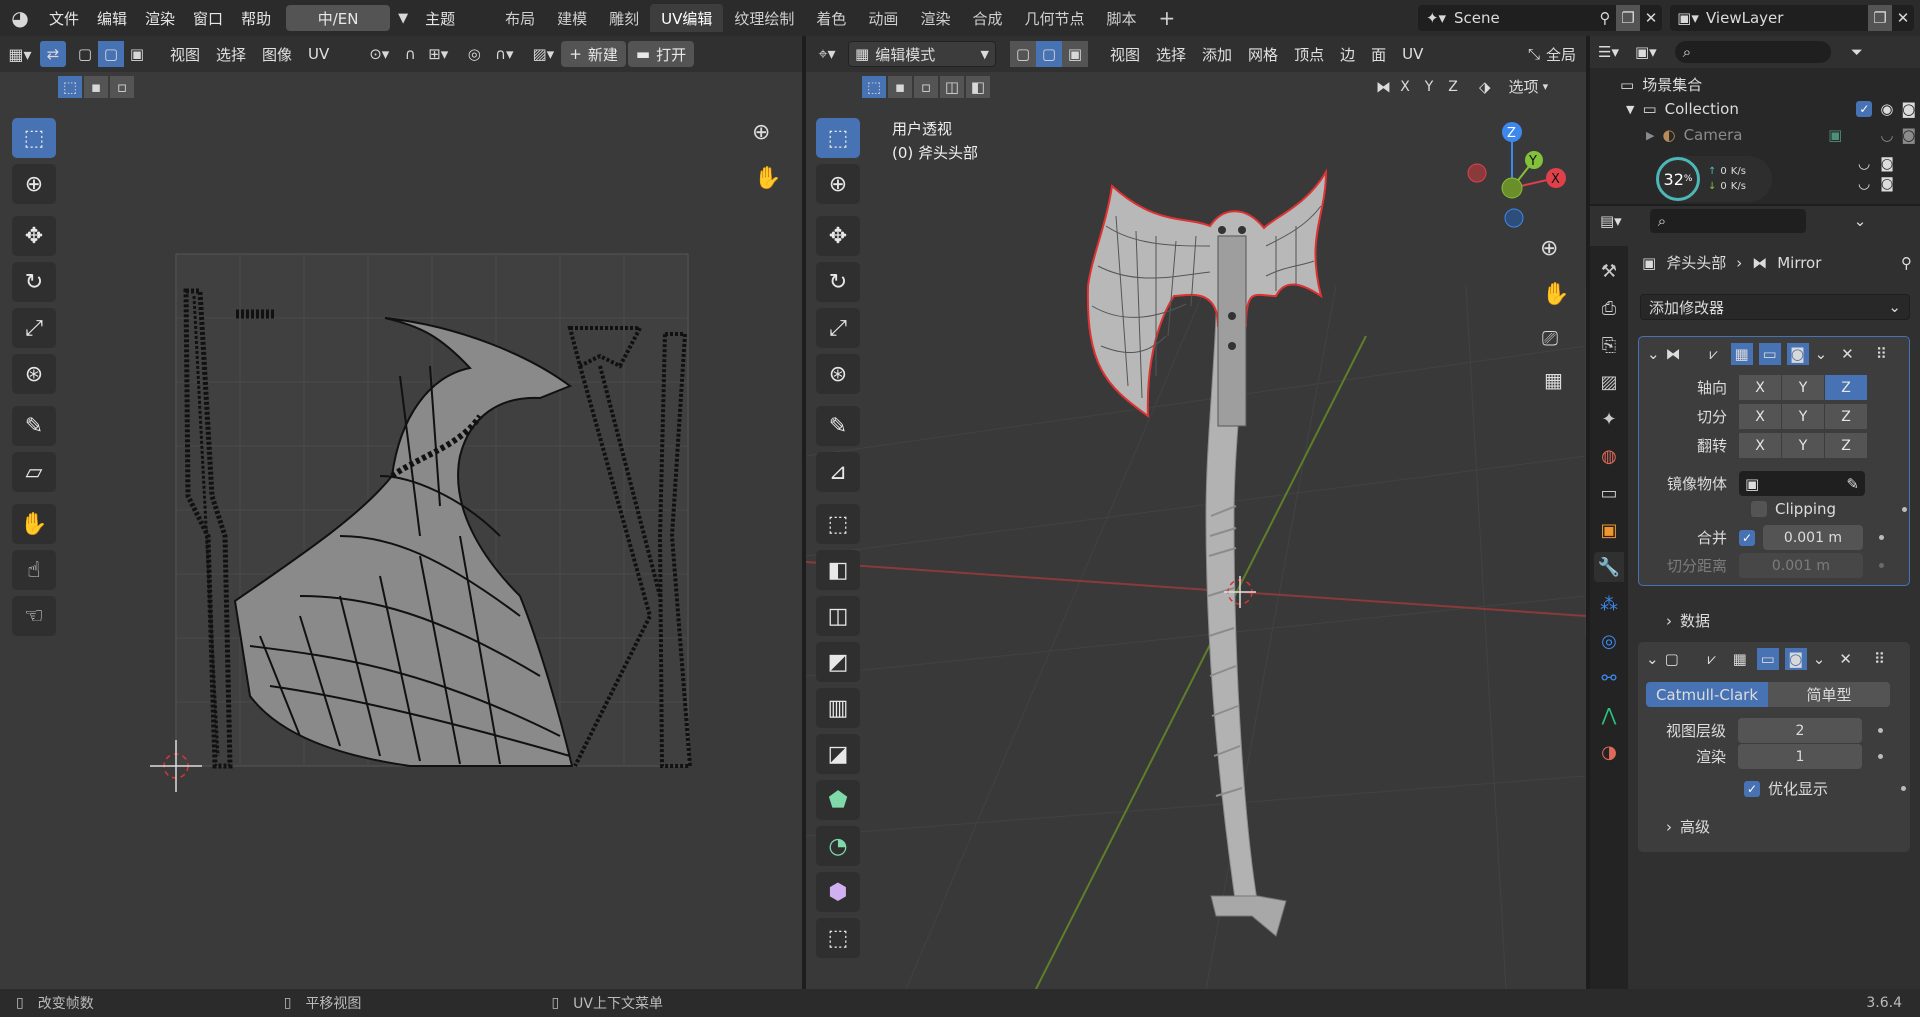  I want to click on render-tab-icon: ⎙, so click(1609, 308).